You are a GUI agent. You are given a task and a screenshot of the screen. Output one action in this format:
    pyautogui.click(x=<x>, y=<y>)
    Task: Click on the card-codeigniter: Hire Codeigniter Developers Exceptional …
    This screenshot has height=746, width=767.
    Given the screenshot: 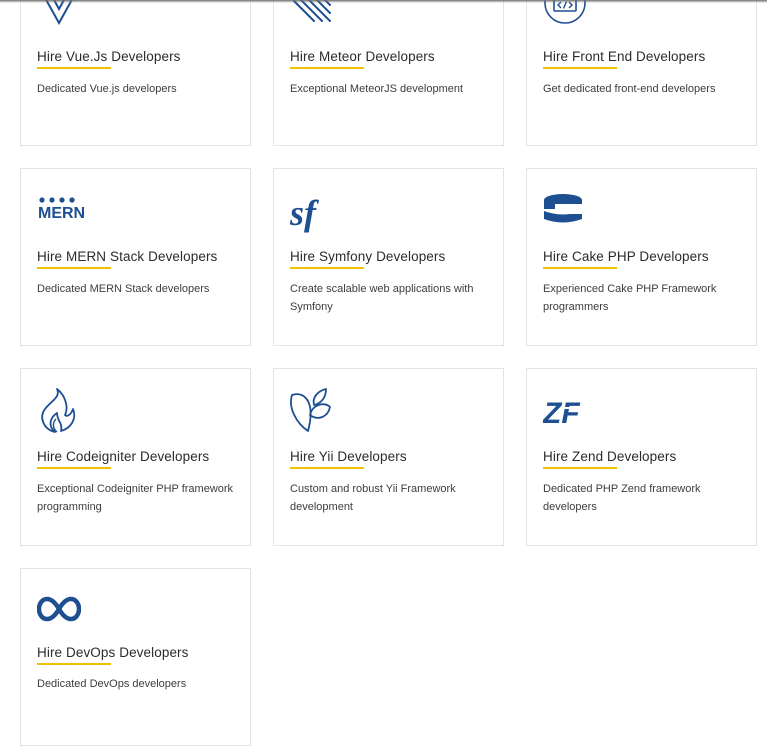 What is the action you would take?
    pyautogui.click(x=135, y=457)
    